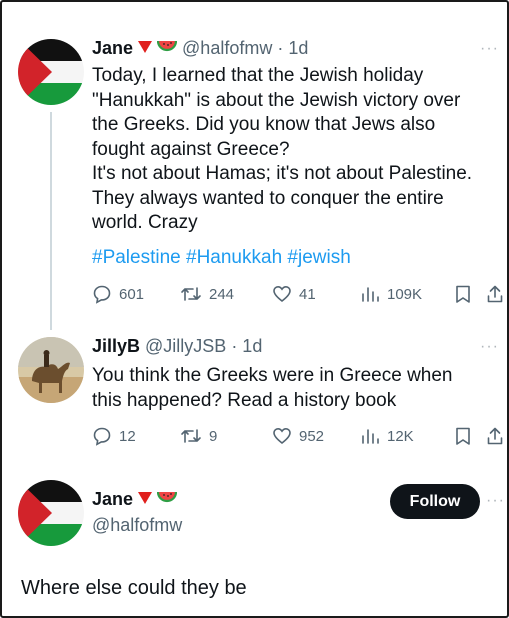  Describe the element at coordinates (435, 501) in the screenshot. I see `follow-button: Follow` at that location.